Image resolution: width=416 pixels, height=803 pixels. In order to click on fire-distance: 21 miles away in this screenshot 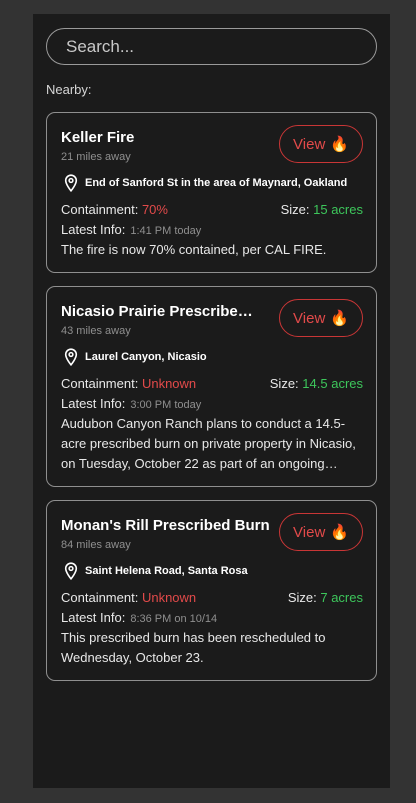, I will do `click(96, 157)`.